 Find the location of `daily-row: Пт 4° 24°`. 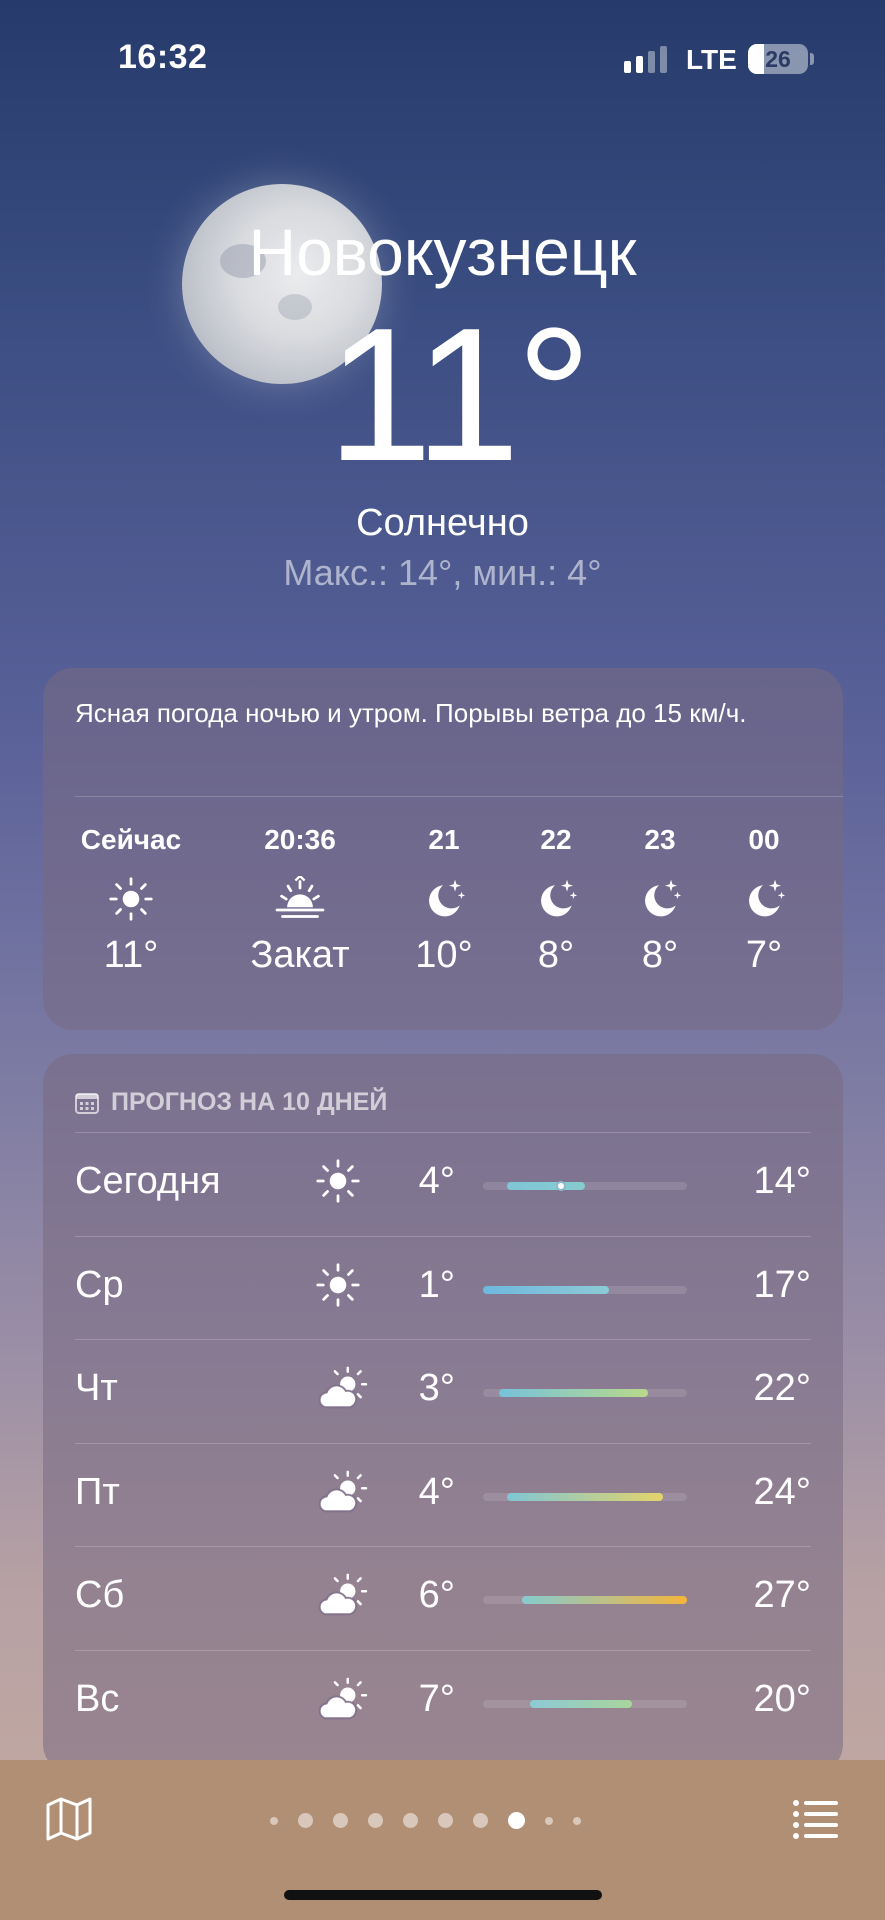

daily-row: Пт 4° 24° is located at coordinates (443, 1494).